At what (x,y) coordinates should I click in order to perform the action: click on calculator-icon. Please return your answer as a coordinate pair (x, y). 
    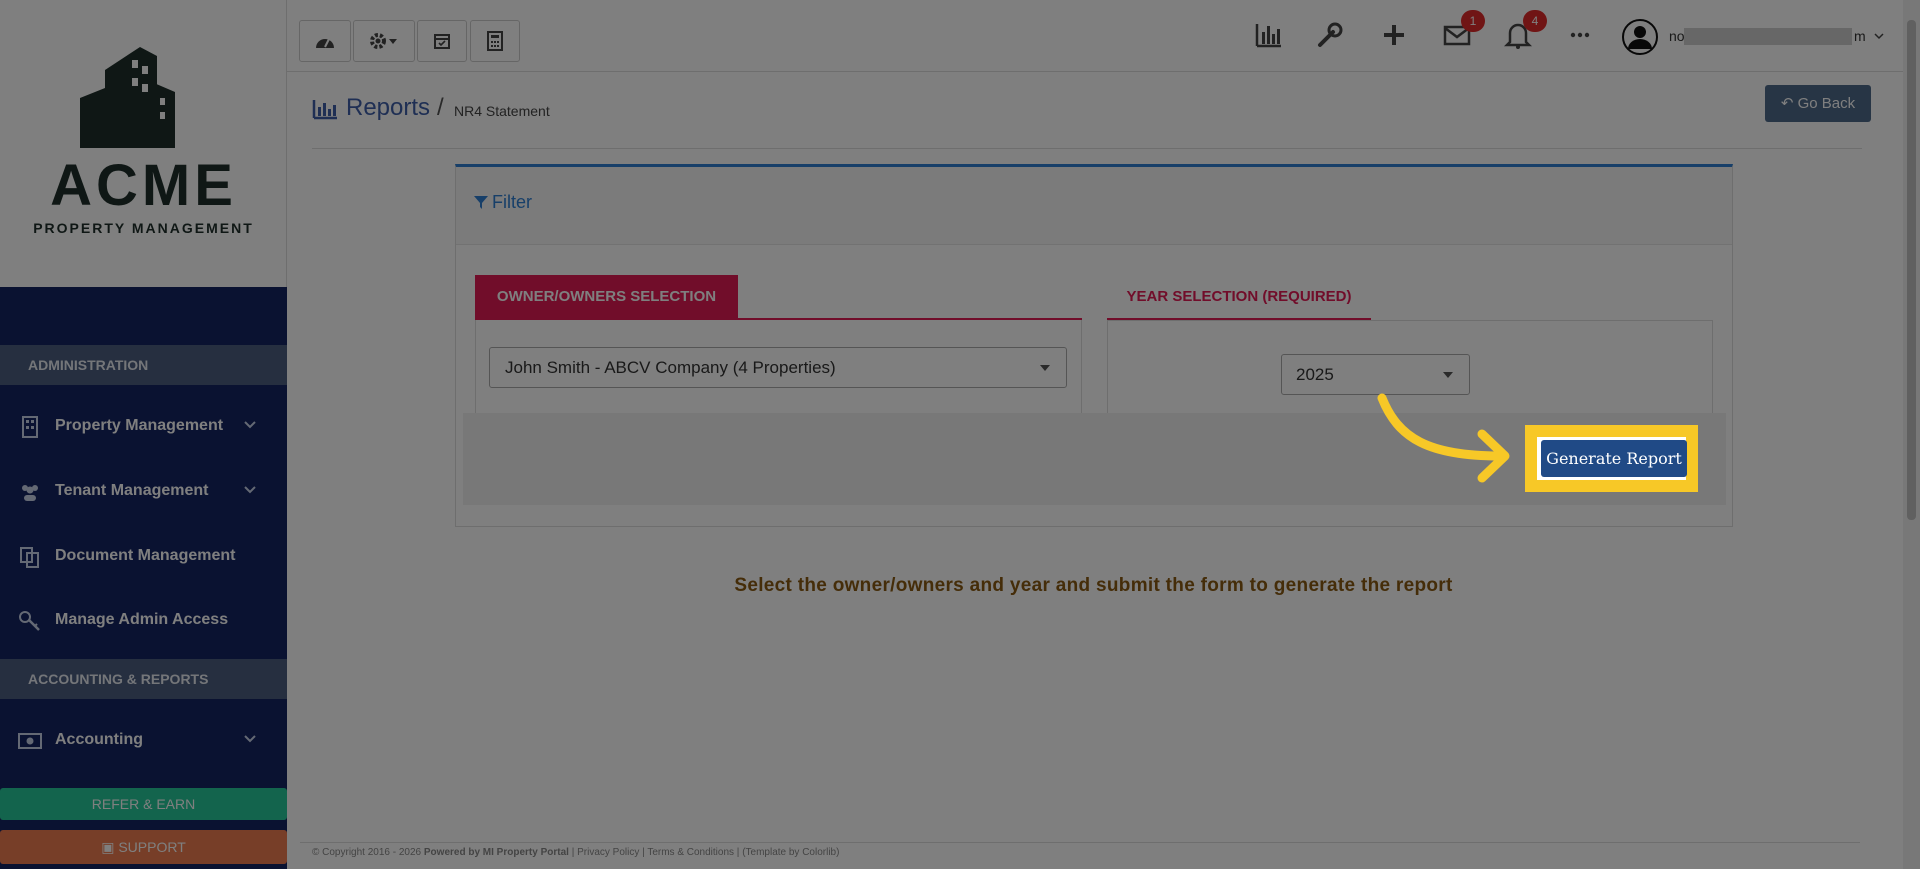
    Looking at the image, I should click on (495, 41).